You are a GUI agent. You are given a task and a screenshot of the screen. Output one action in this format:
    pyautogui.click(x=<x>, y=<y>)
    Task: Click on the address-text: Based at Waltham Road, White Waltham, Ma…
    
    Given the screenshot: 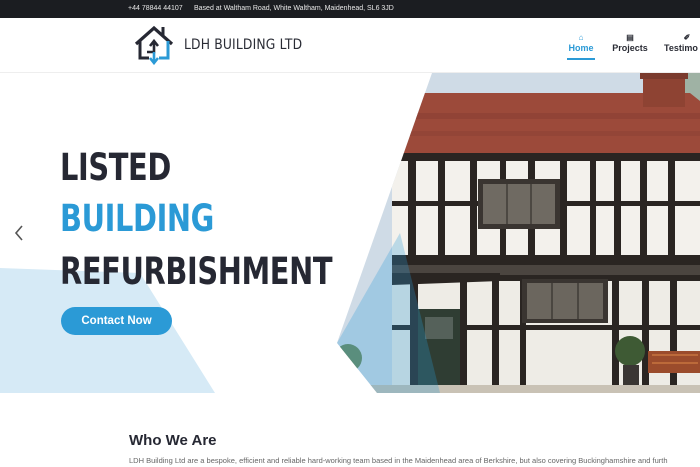 What is the action you would take?
    pyautogui.click(x=294, y=8)
    